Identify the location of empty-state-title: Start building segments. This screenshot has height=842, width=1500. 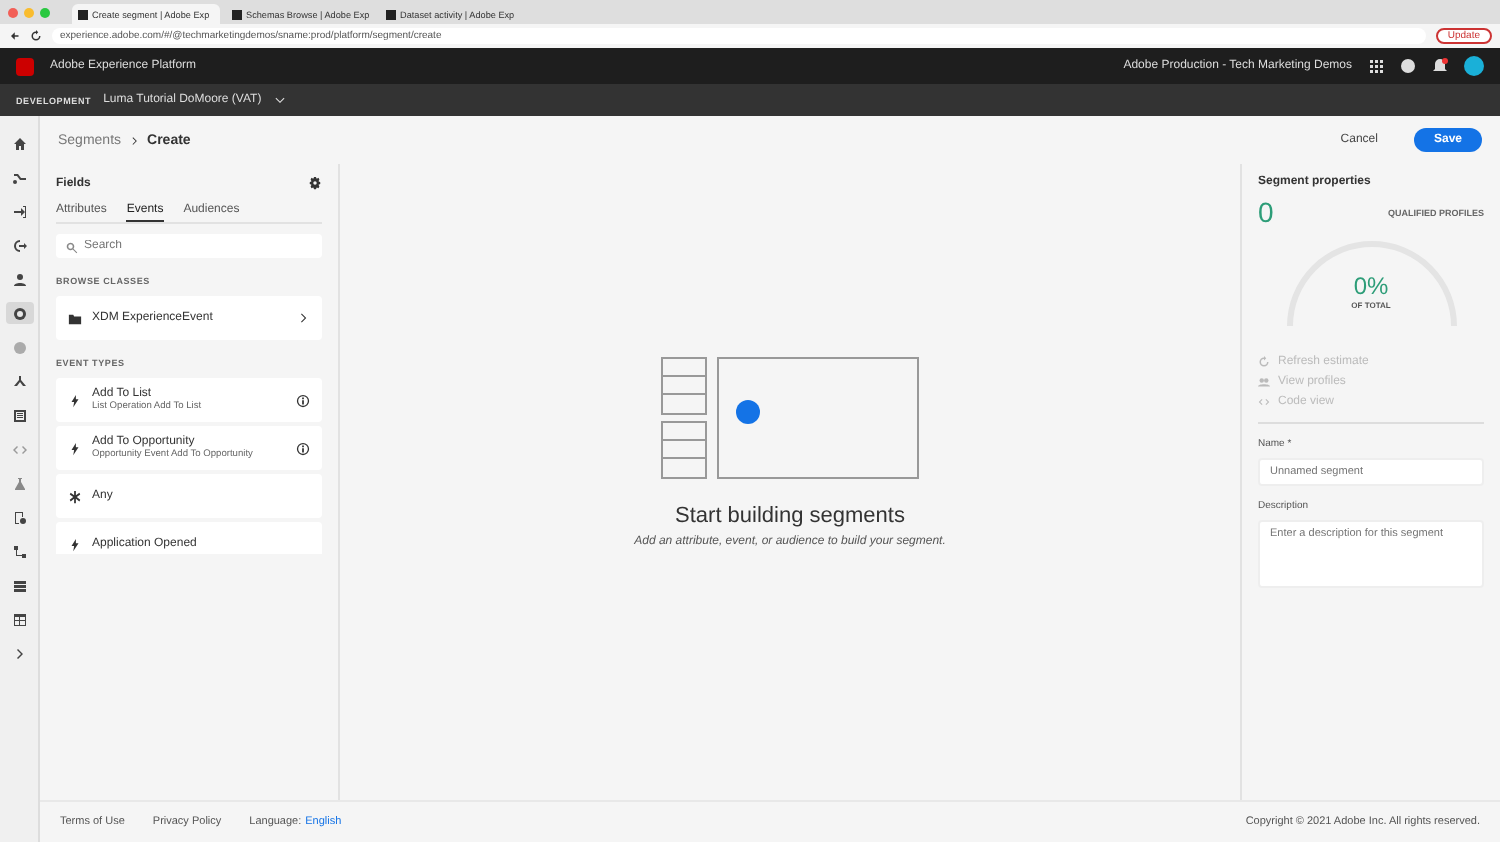
(790, 516).